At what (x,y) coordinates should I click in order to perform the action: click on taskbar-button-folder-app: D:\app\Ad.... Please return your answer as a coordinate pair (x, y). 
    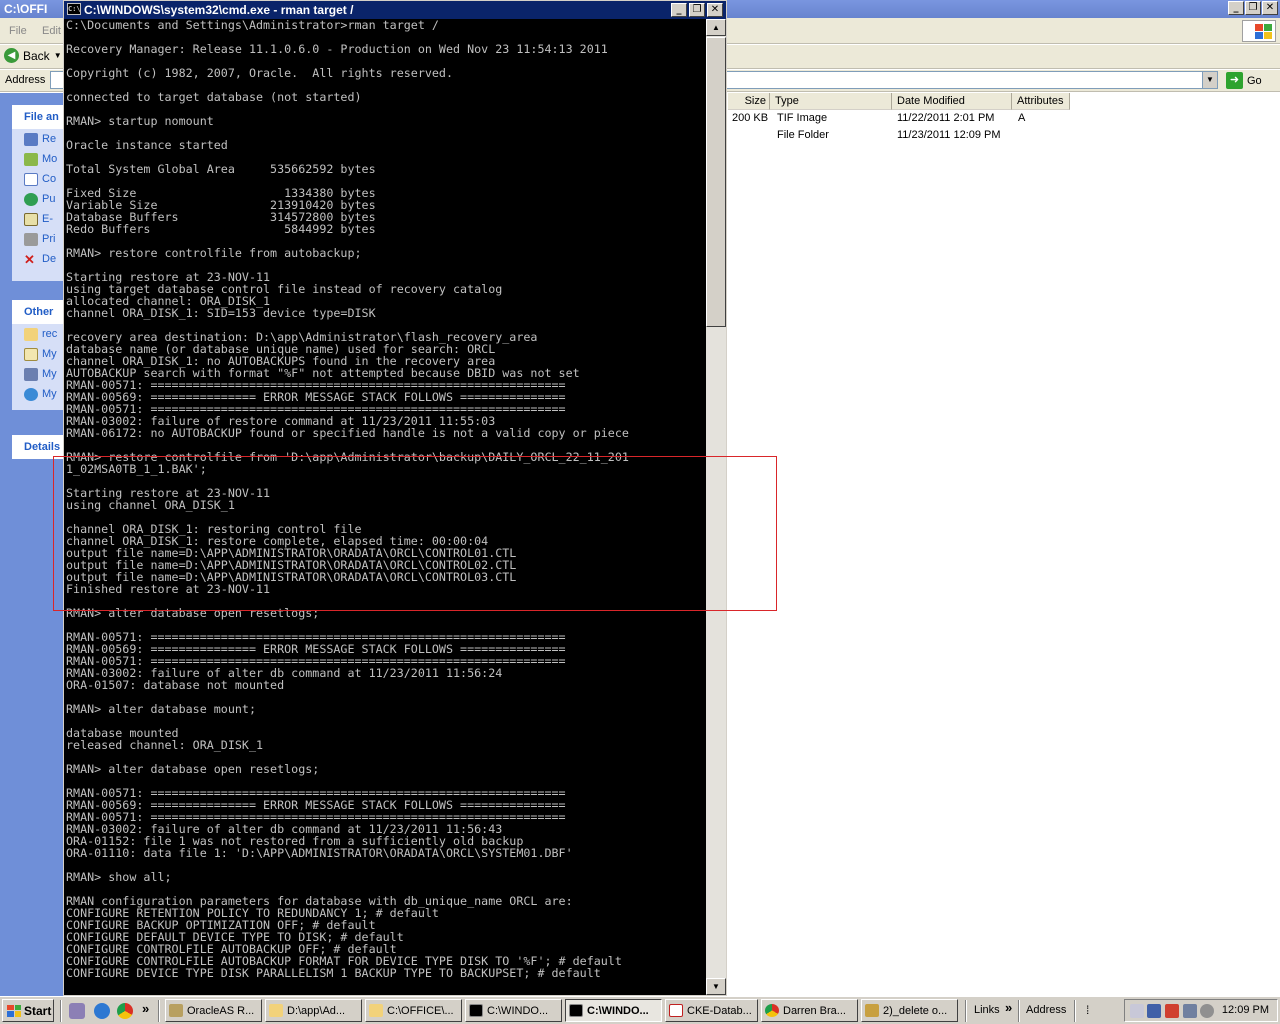
    Looking at the image, I should click on (313, 1010).